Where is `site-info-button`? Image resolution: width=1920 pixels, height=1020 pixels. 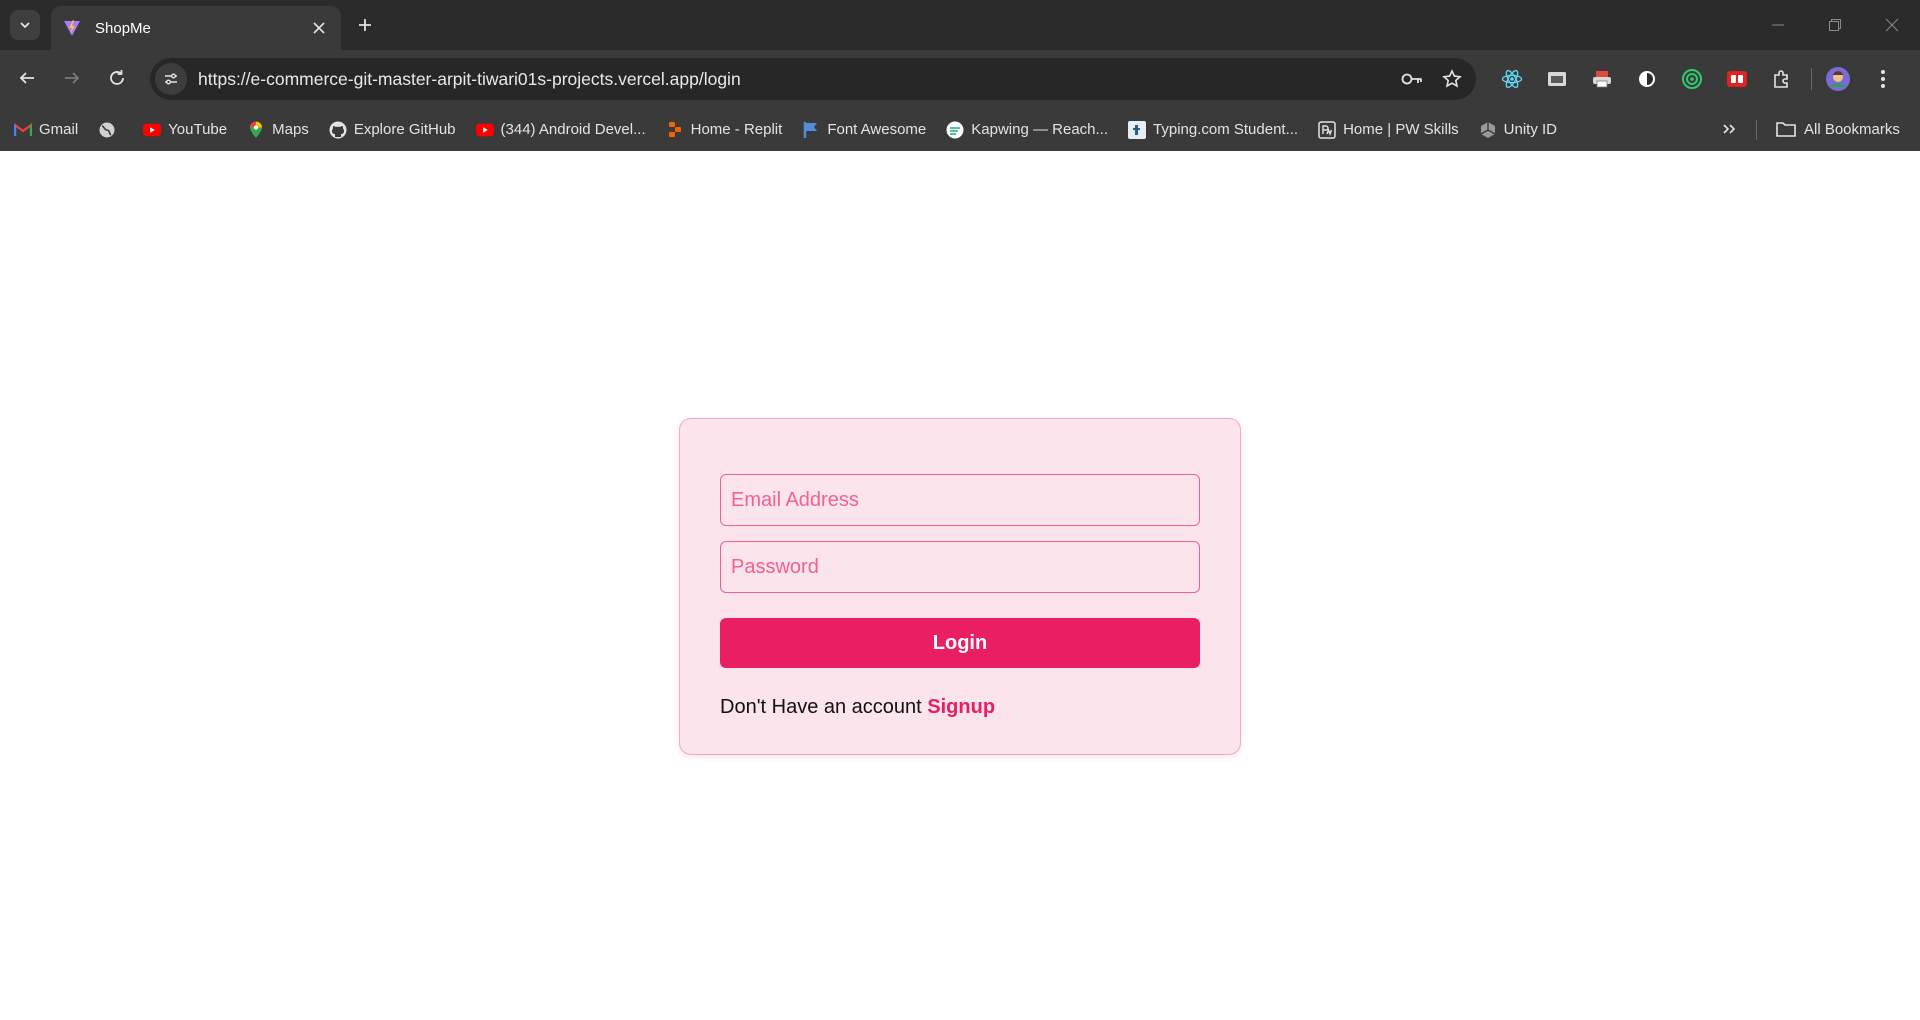
site-info-button is located at coordinates (171, 79).